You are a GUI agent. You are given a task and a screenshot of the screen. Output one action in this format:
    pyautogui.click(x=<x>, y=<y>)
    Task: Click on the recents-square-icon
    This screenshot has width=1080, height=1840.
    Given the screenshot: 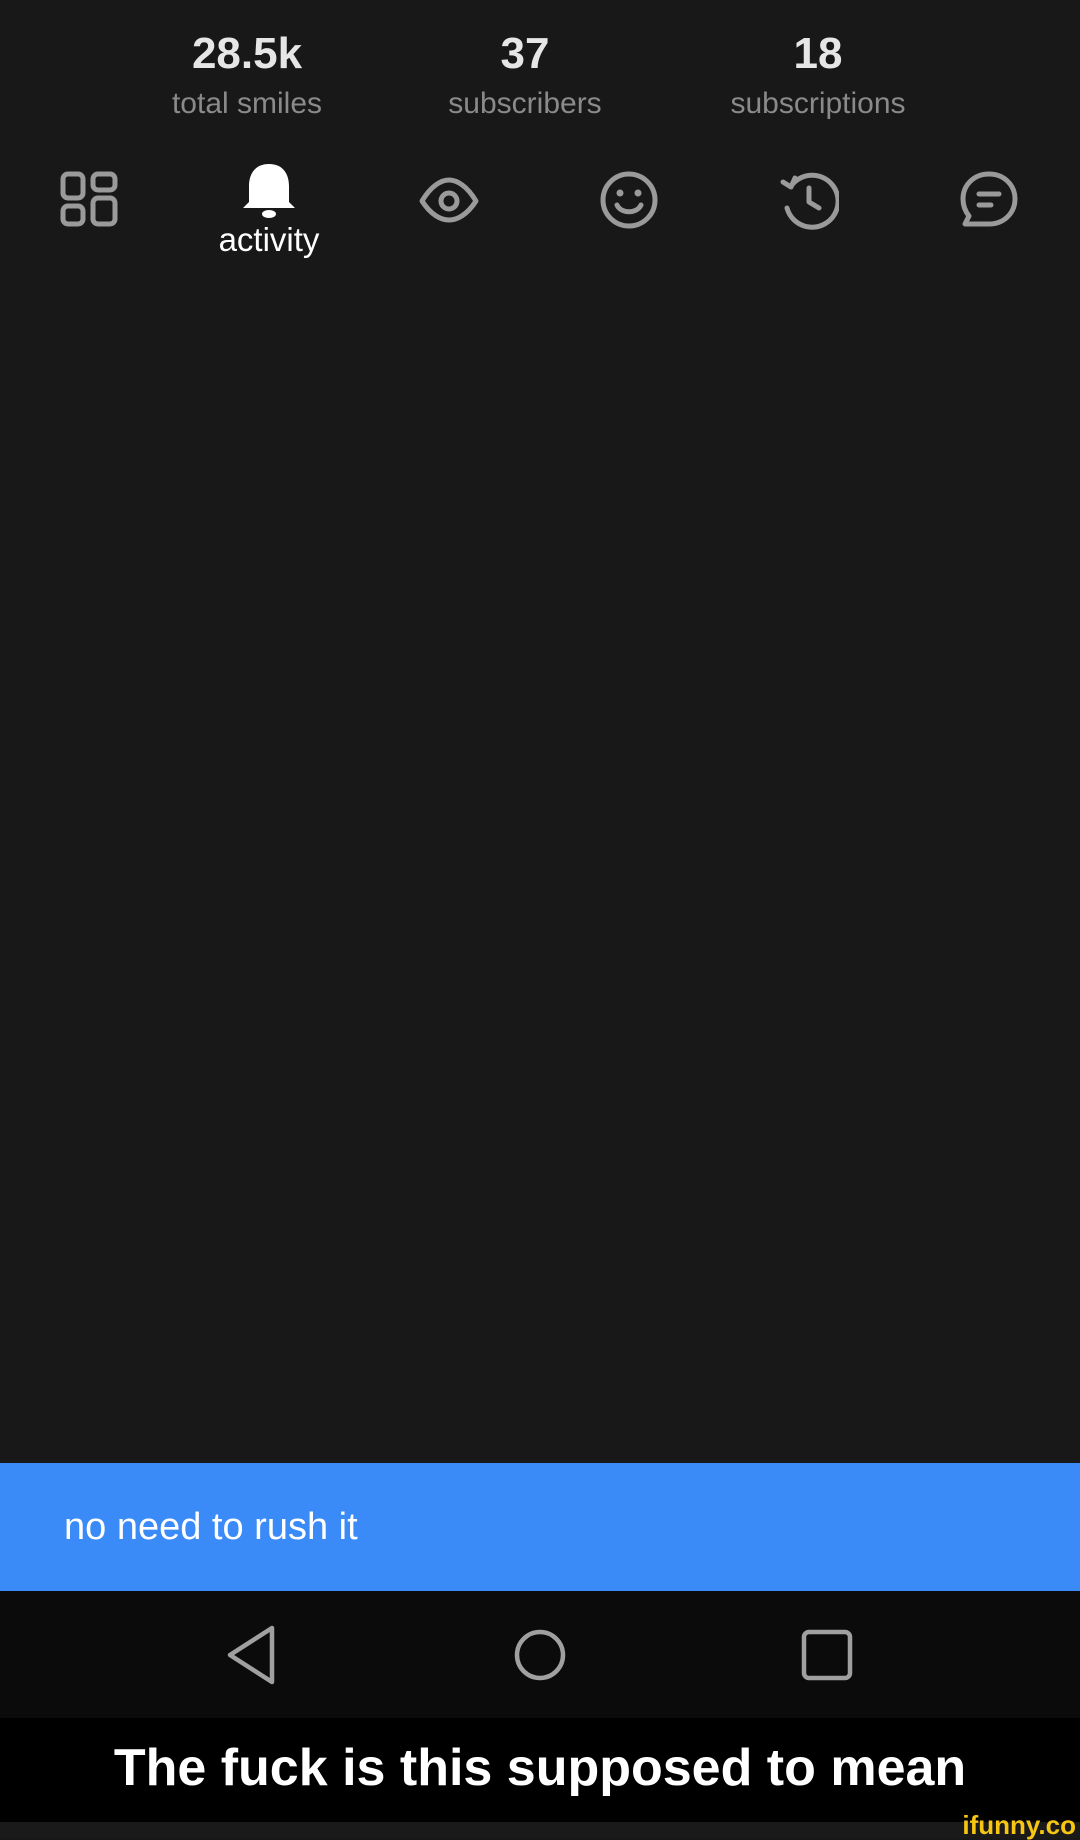 What is the action you would take?
    pyautogui.click(x=827, y=1655)
    